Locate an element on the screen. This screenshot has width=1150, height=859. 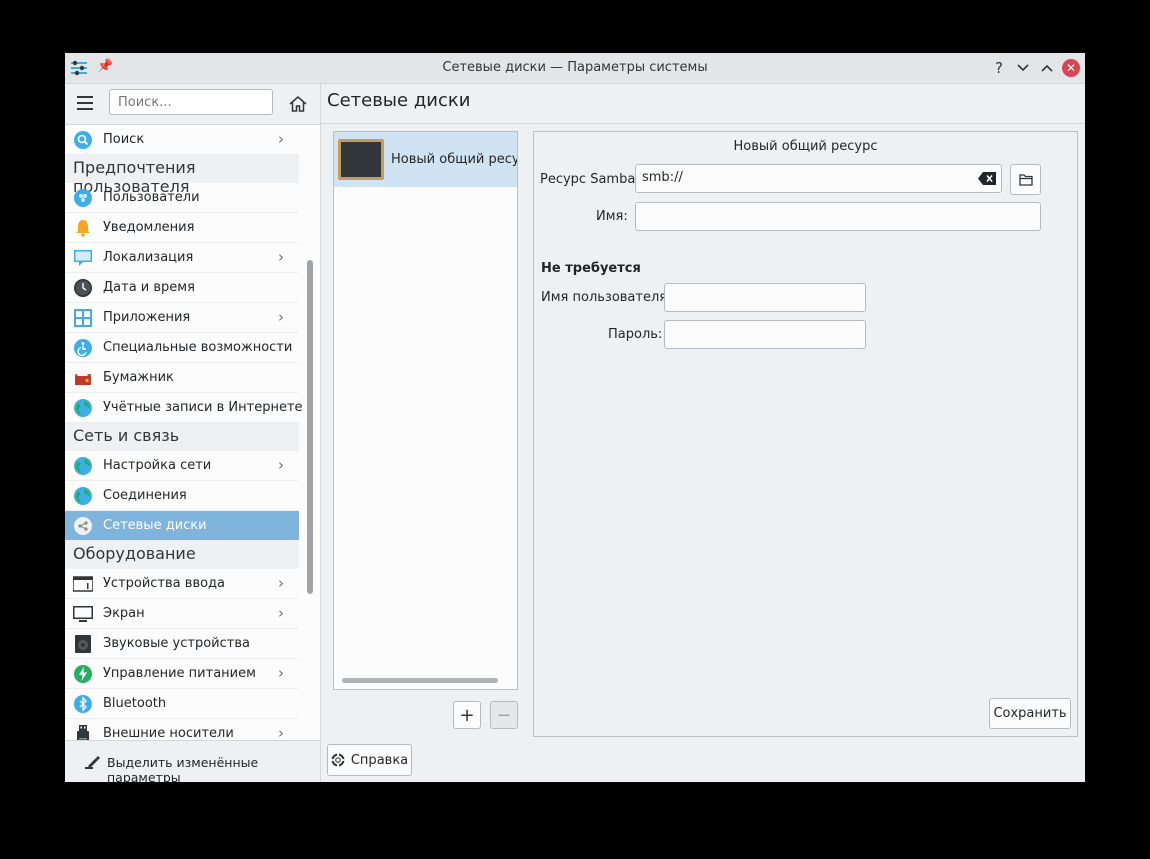
chevron-down-icon is located at coordinates (1023, 68).